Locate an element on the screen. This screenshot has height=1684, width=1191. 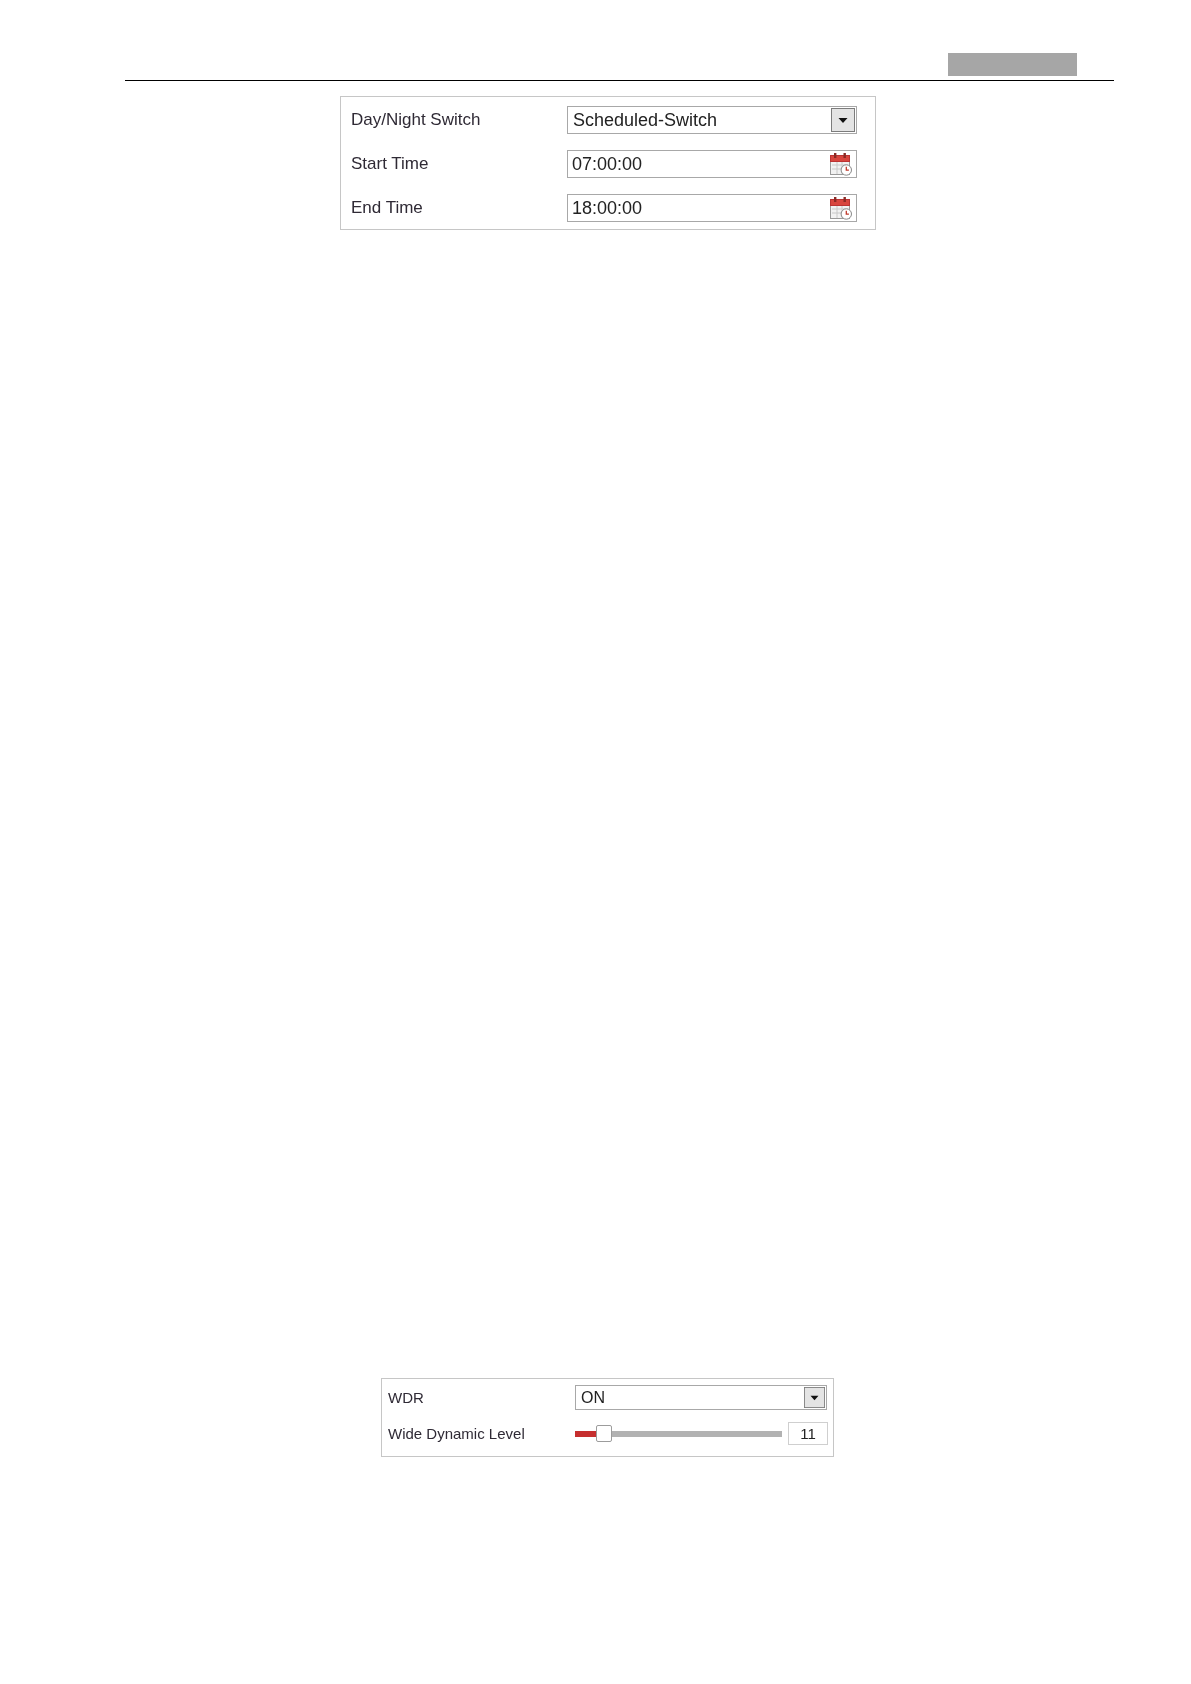
field-label: Day/Night Switch is located at coordinates (416, 120).